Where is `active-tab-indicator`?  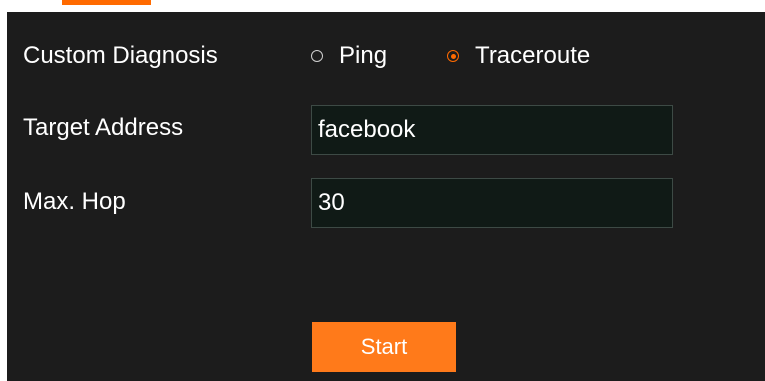
active-tab-indicator is located at coordinates (106, 2).